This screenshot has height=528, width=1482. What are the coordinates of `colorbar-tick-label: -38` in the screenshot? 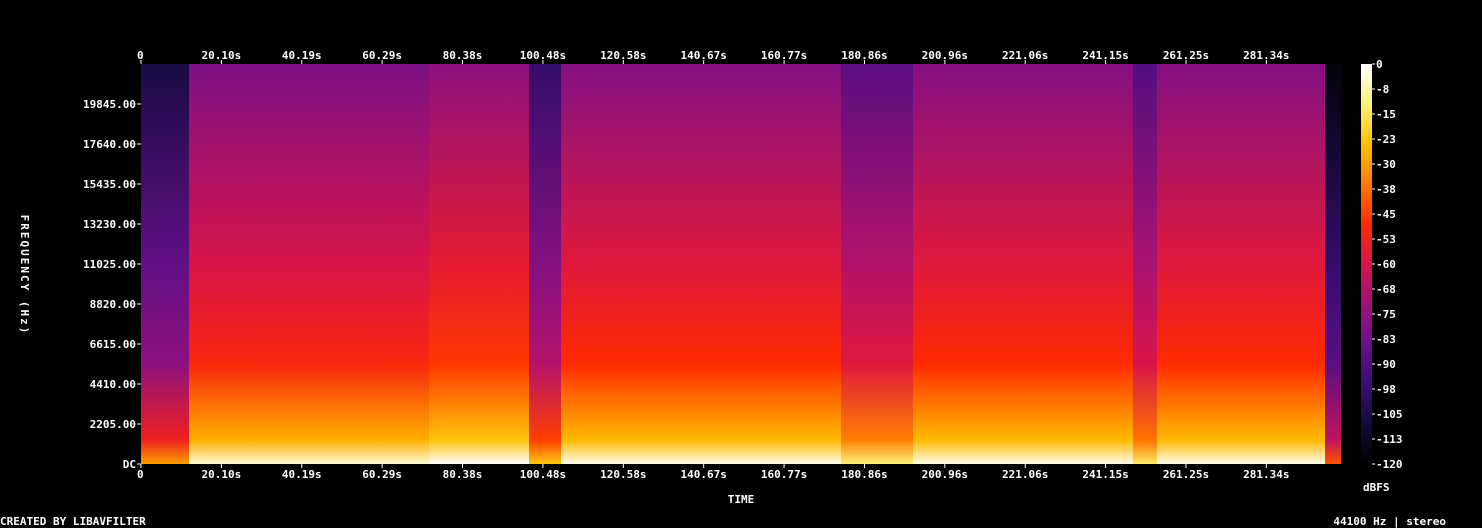 It's located at (1386, 189).